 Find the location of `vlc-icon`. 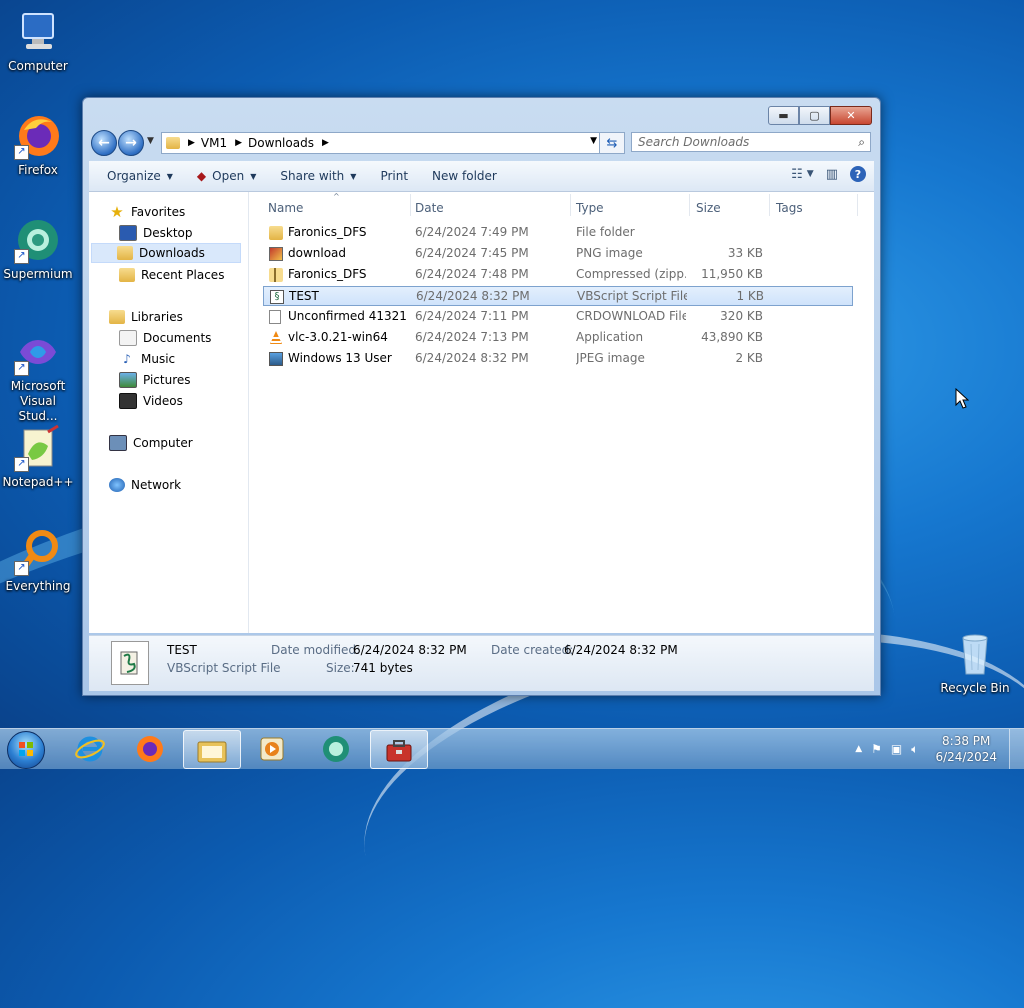

vlc-icon is located at coordinates (276, 337).